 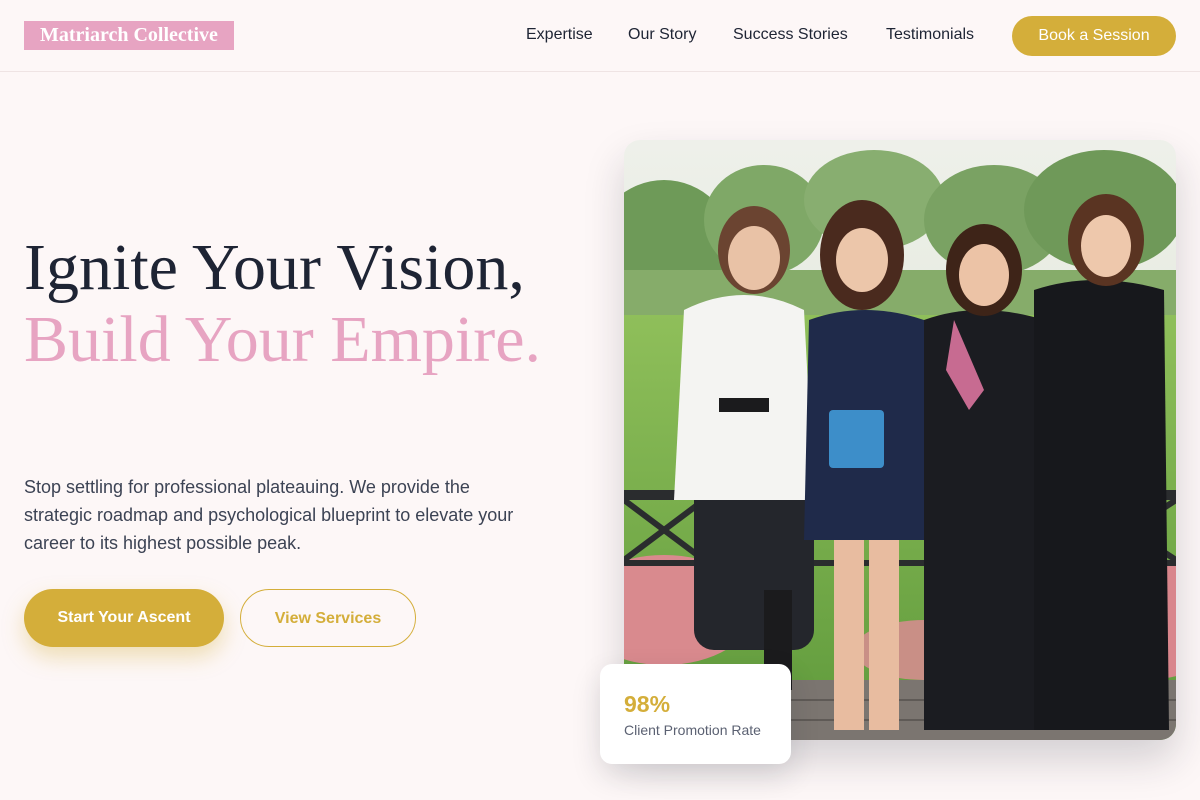 I want to click on stat-card: 98% Client Promotion Rate, so click(x=695, y=714).